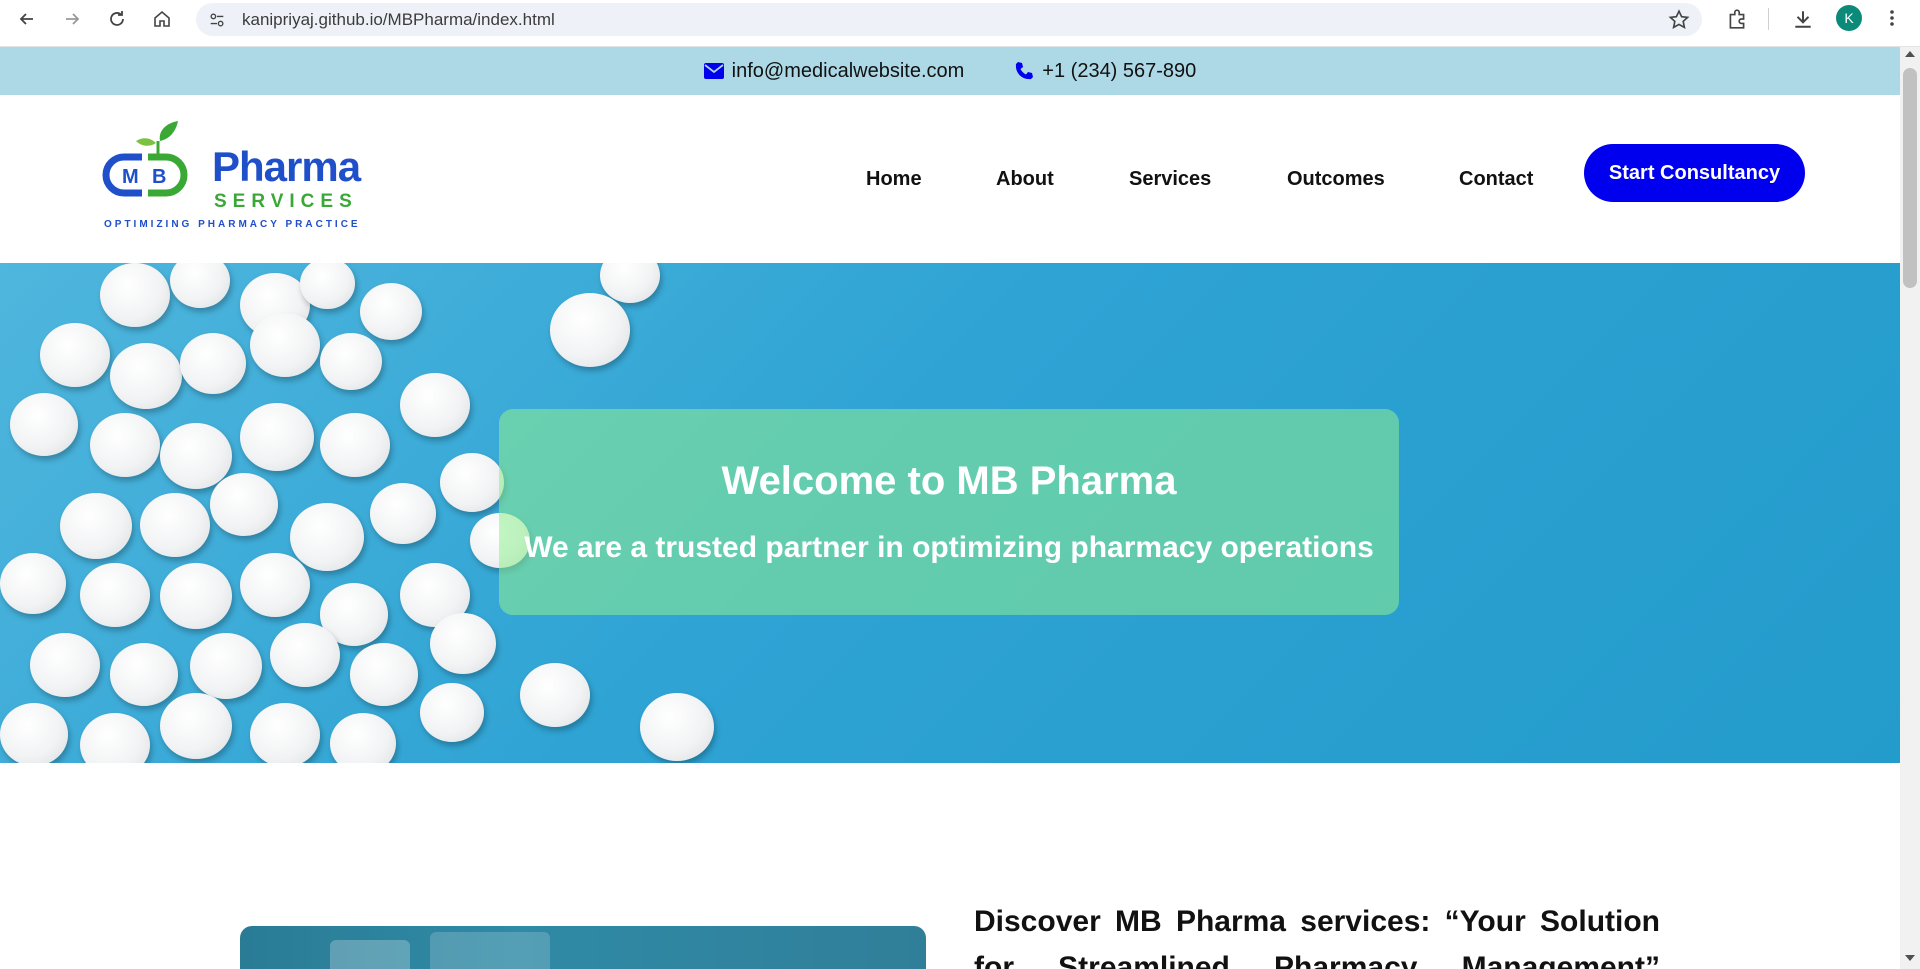 Image resolution: width=1920 pixels, height=969 pixels. Describe the element at coordinates (1737, 19) in the screenshot. I see `extensions-icon` at that location.